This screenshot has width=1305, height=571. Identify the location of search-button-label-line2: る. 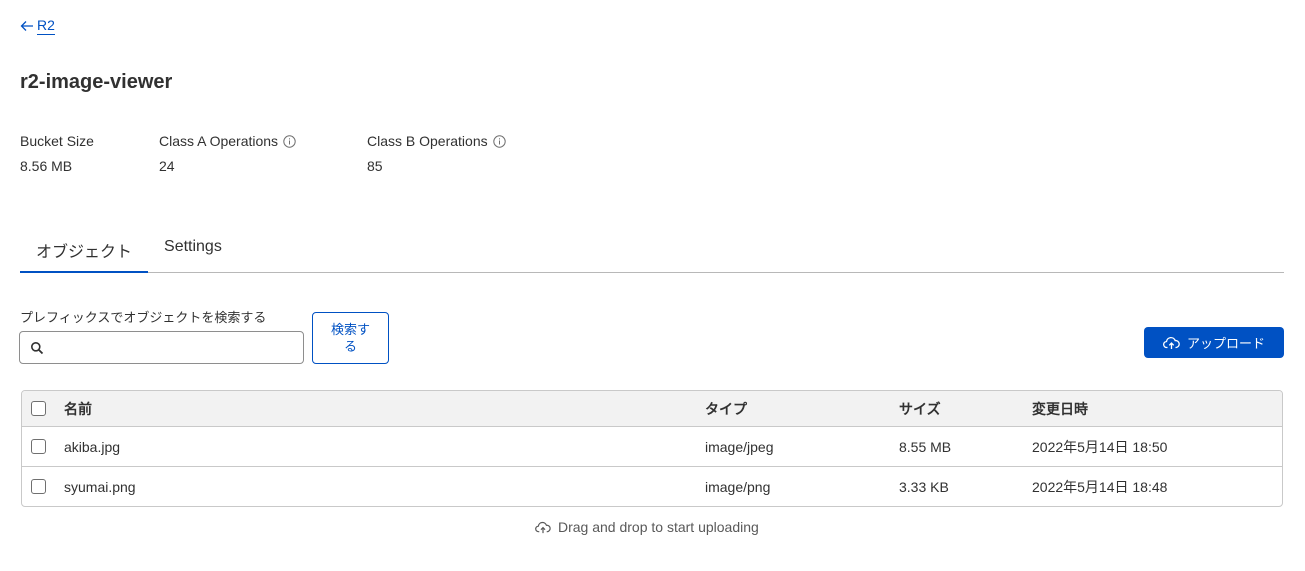
(350, 346).